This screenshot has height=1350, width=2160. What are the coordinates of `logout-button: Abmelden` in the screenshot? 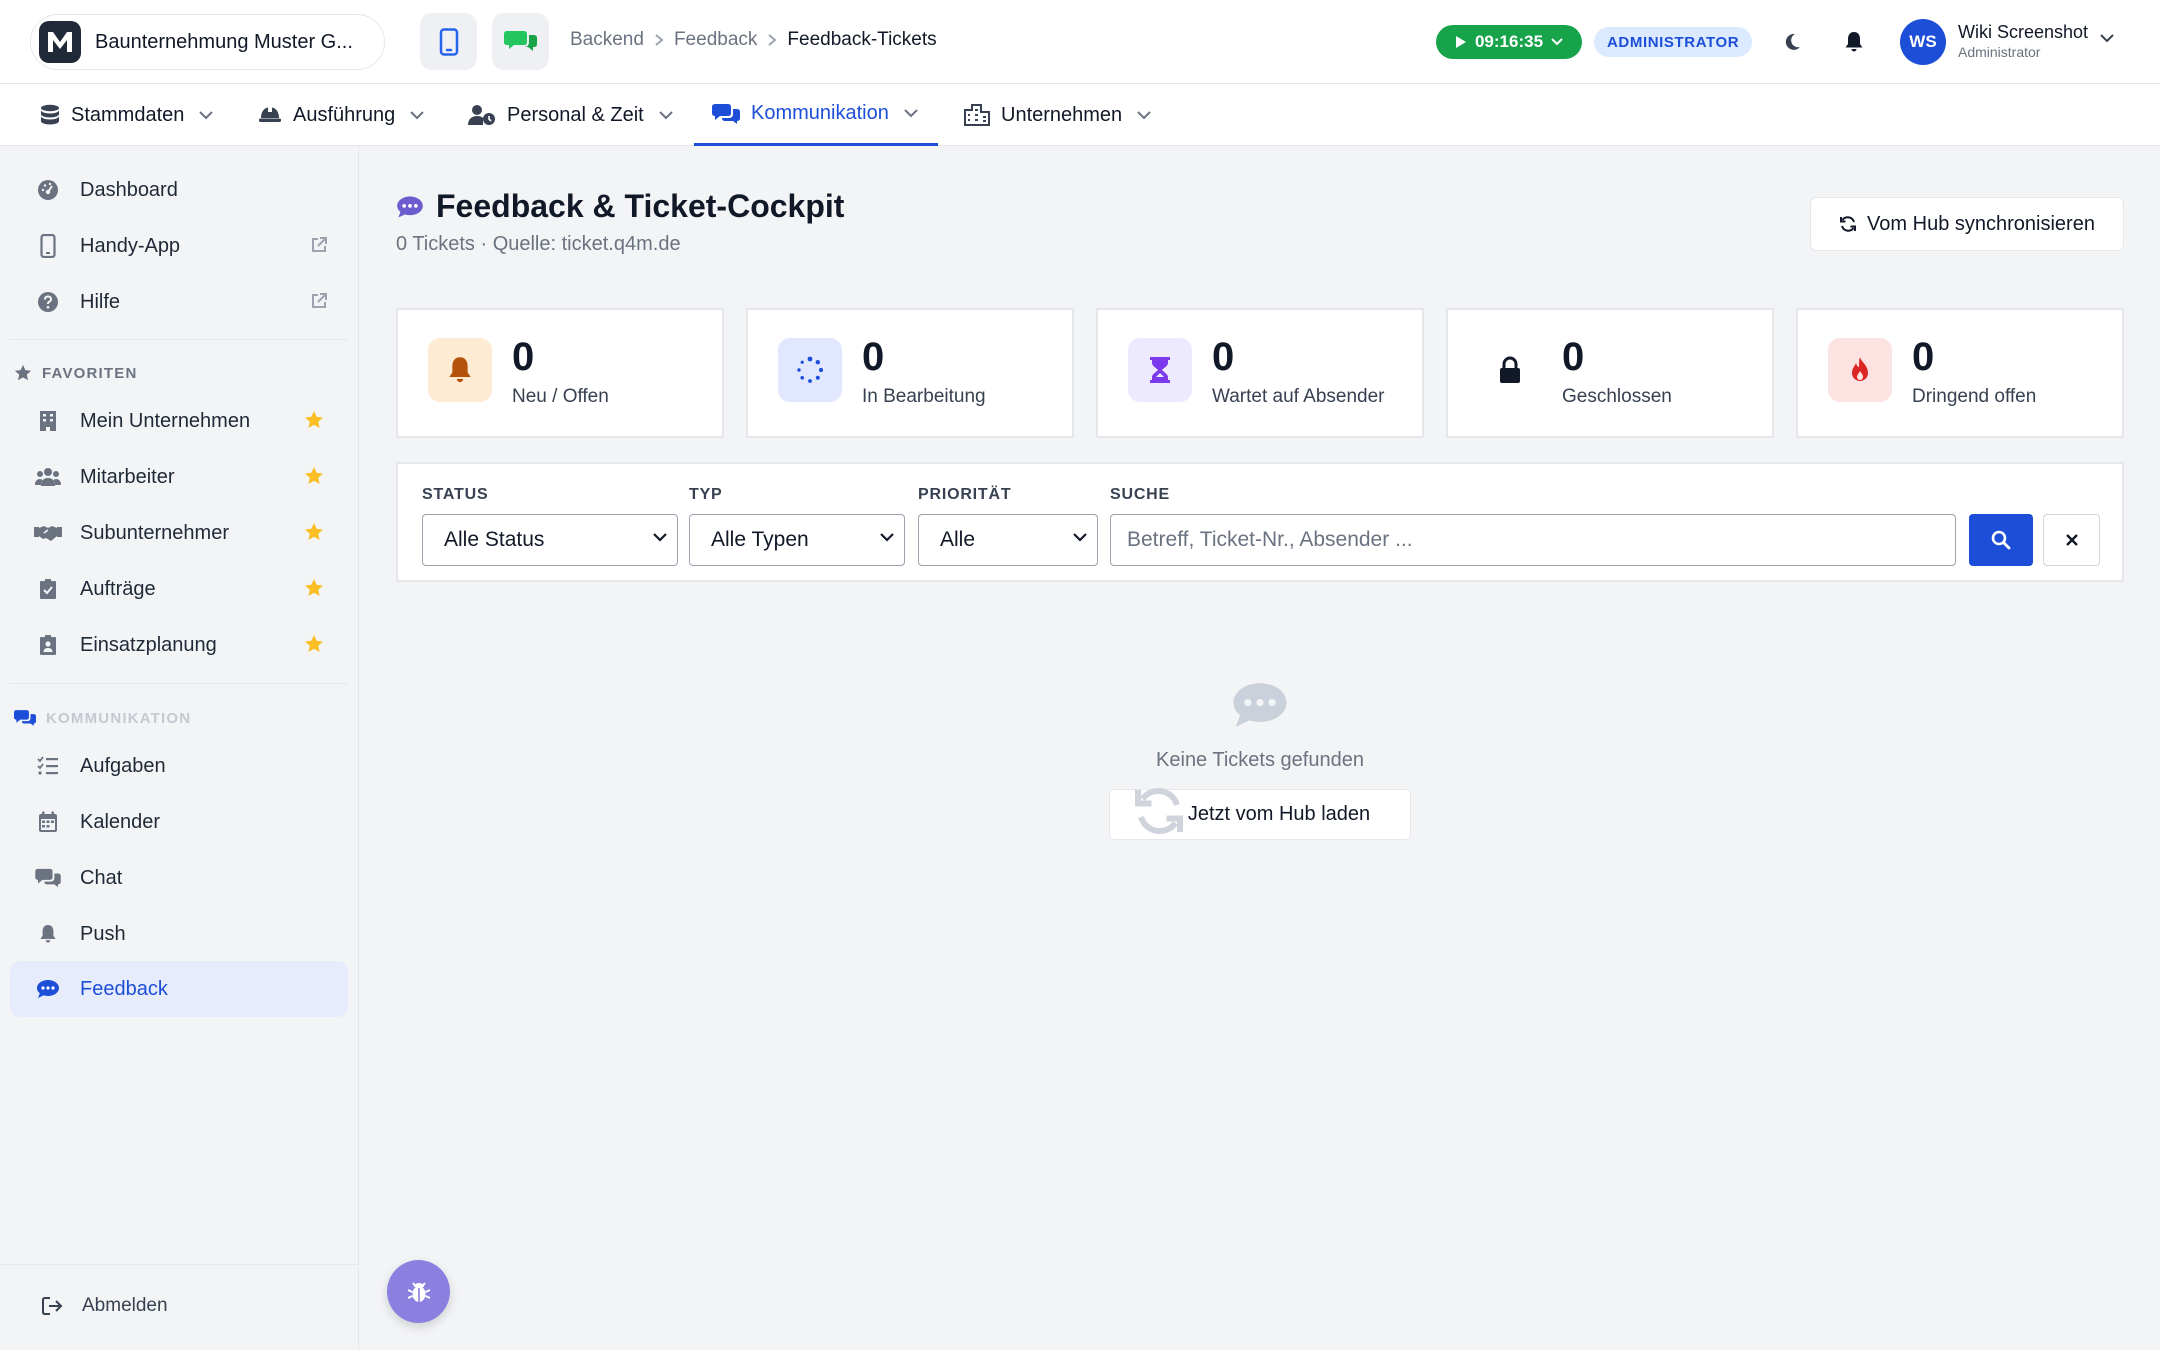 It's located at (105, 1306).